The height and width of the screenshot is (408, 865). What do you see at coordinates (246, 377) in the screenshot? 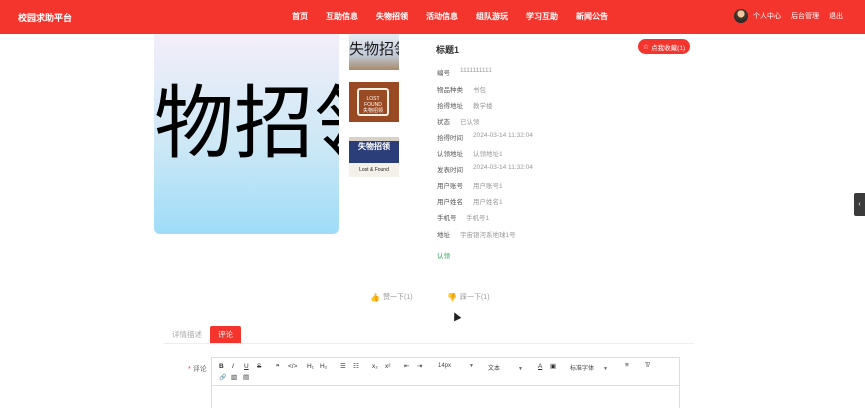
I see `video-icon: ▤` at bounding box center [246, 377].